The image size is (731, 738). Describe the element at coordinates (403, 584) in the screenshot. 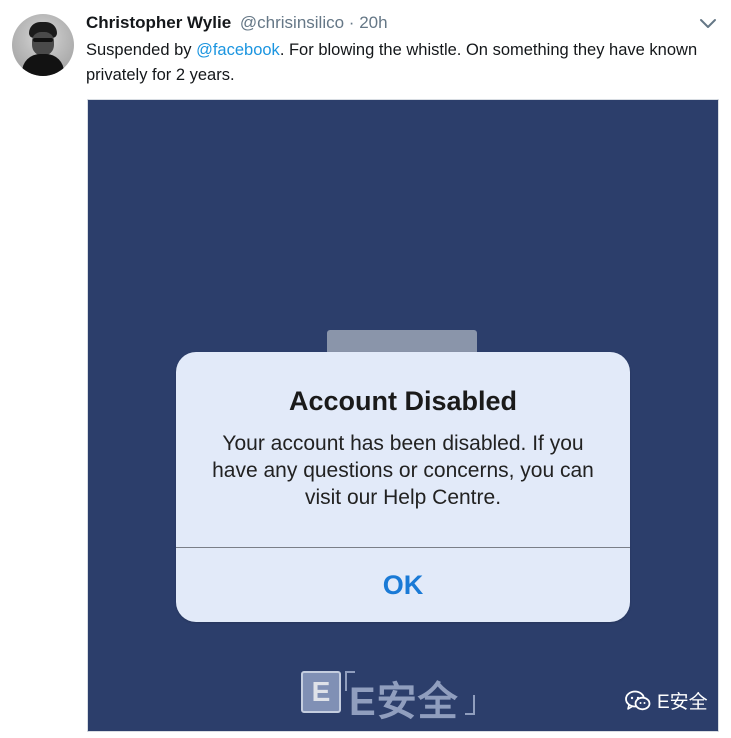

I see `ok-button: OK` at that location.